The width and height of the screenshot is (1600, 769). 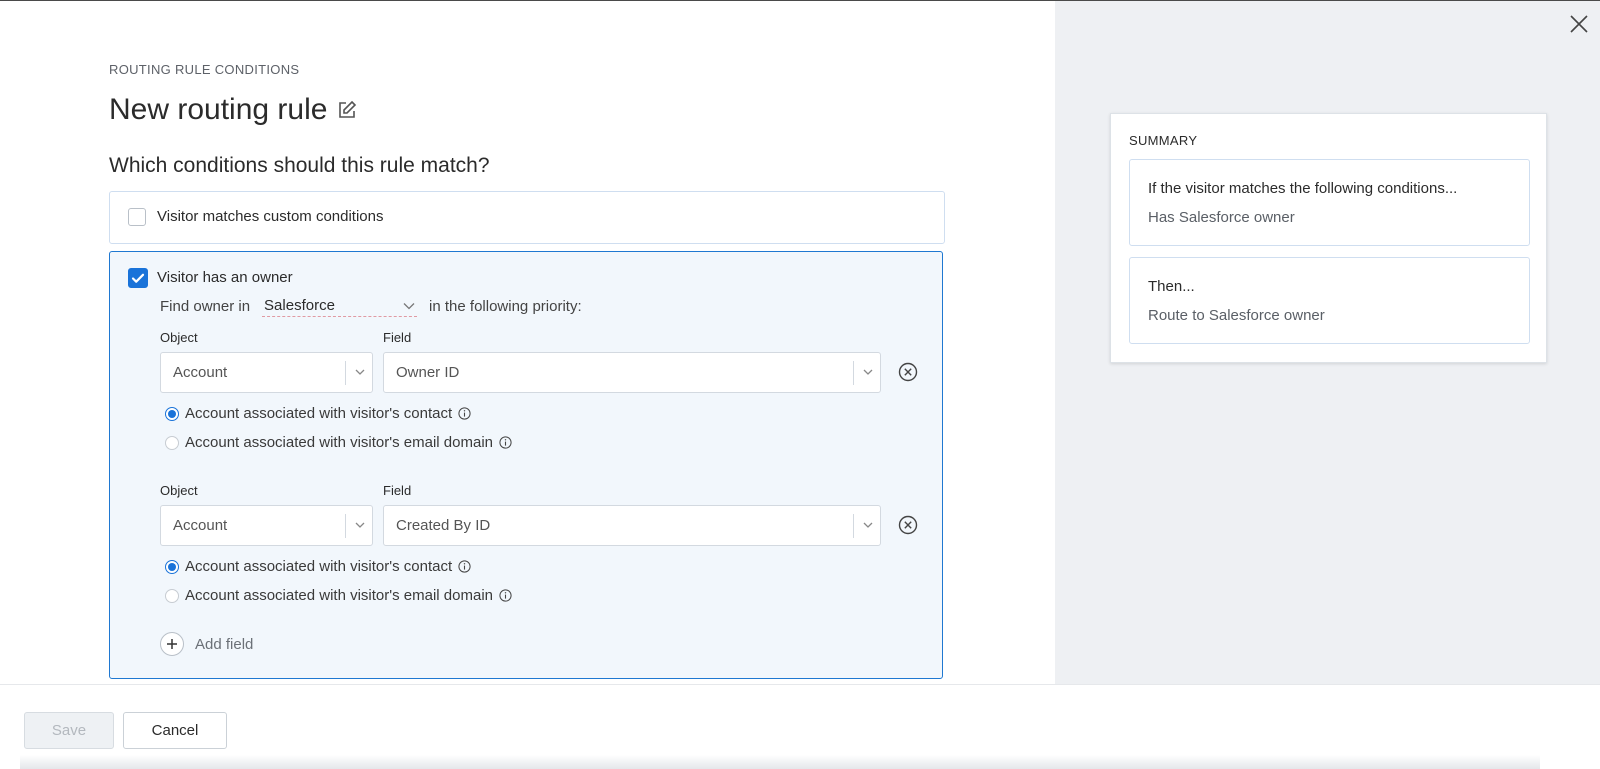 What do you see at coordinates (1329, 300) in the screenshot?
I see `summary-then-box: Then... Route to Salesforce owner` at bounding box center [1329, 300].